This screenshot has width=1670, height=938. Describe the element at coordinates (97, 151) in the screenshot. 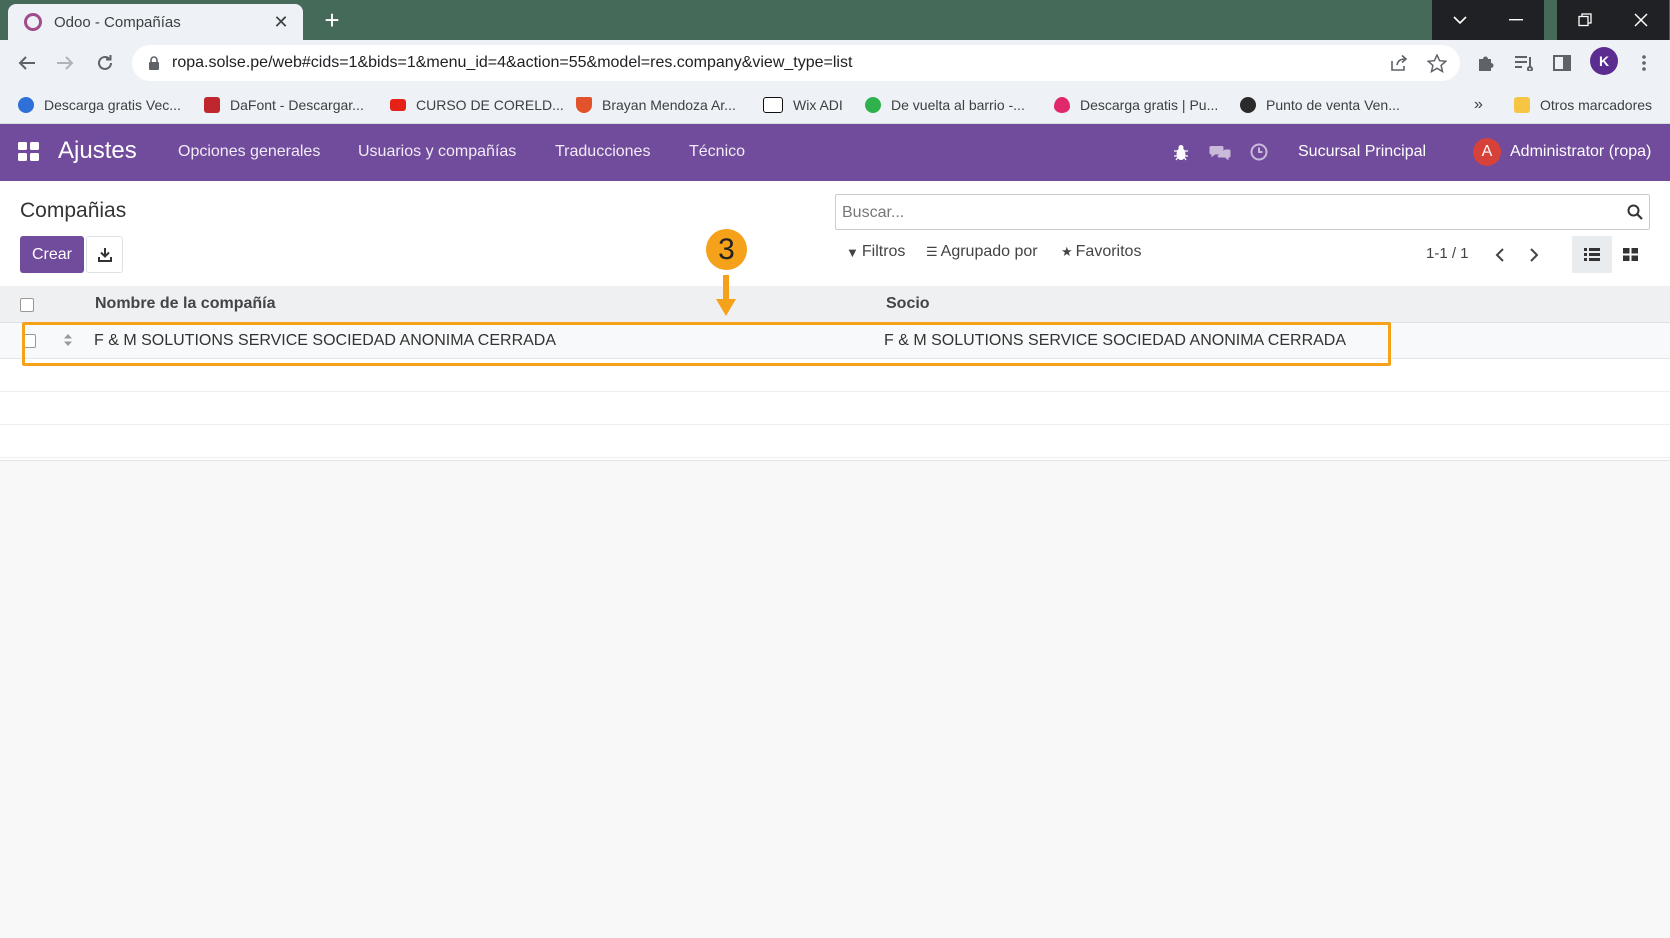

I see `app-name: Ajustes` at that location.